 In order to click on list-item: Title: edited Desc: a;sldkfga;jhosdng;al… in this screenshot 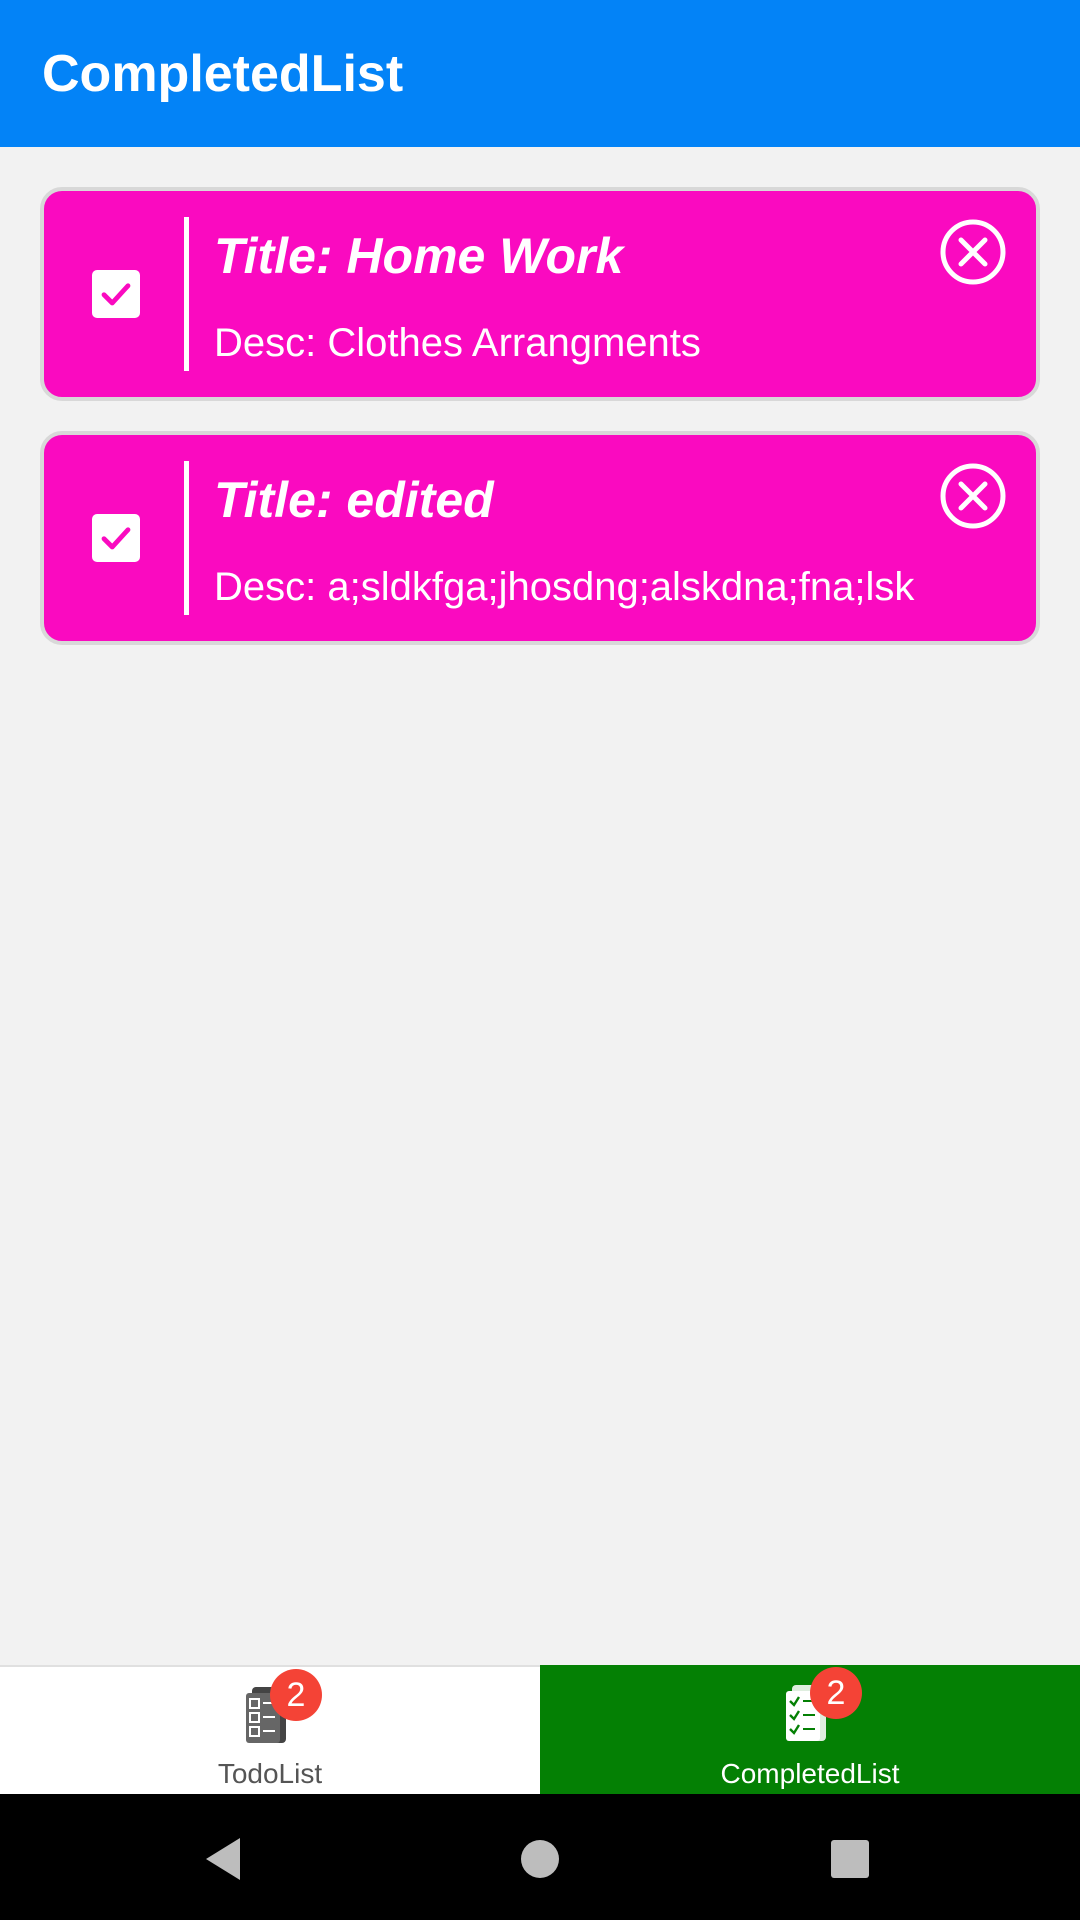, I will do `click(540, 538)`.